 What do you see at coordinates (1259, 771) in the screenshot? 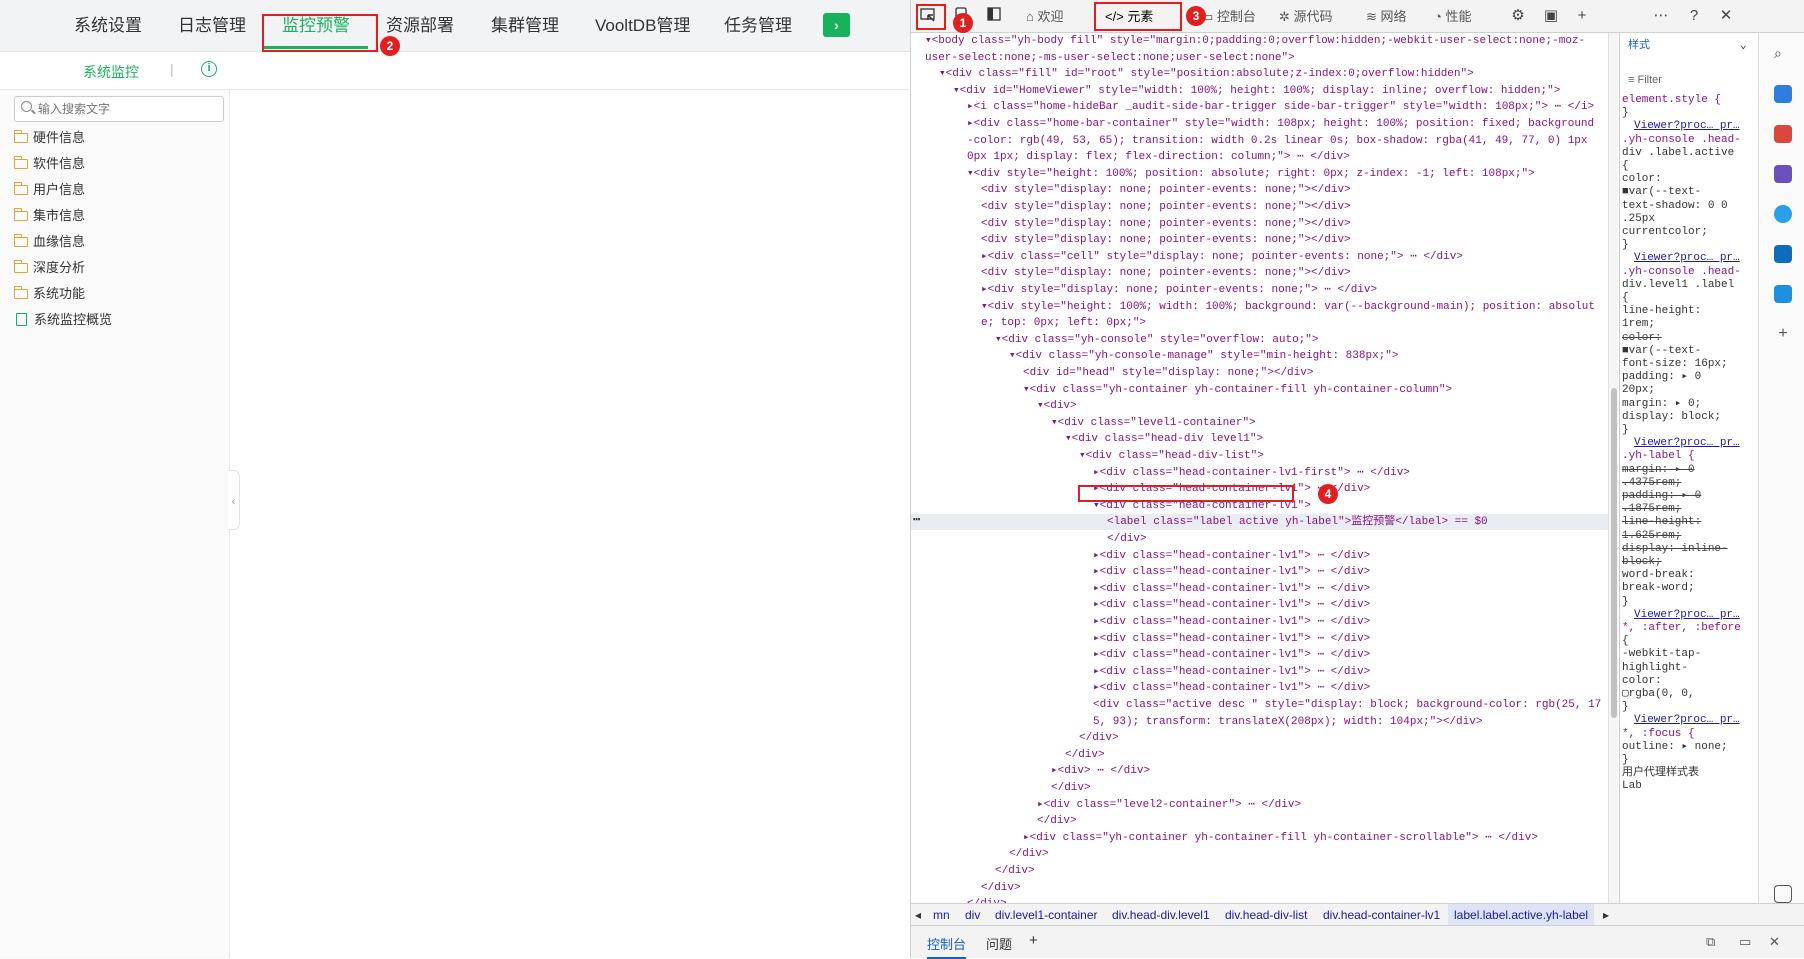
I see `dom-node: ▸<div> ⋯ </div>` at bounding box center [1259, 771].